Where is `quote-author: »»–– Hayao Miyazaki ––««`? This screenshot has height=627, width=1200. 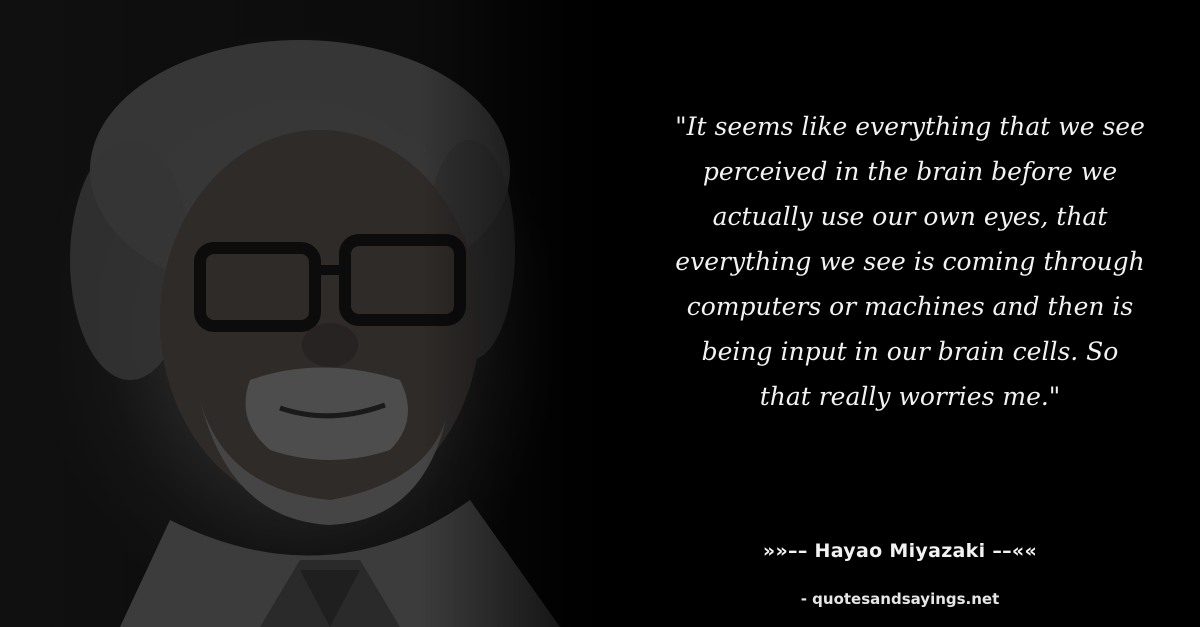
quote-author: »»–– Hayao Miyazaki ––«« is located at coordinates (900, 551).